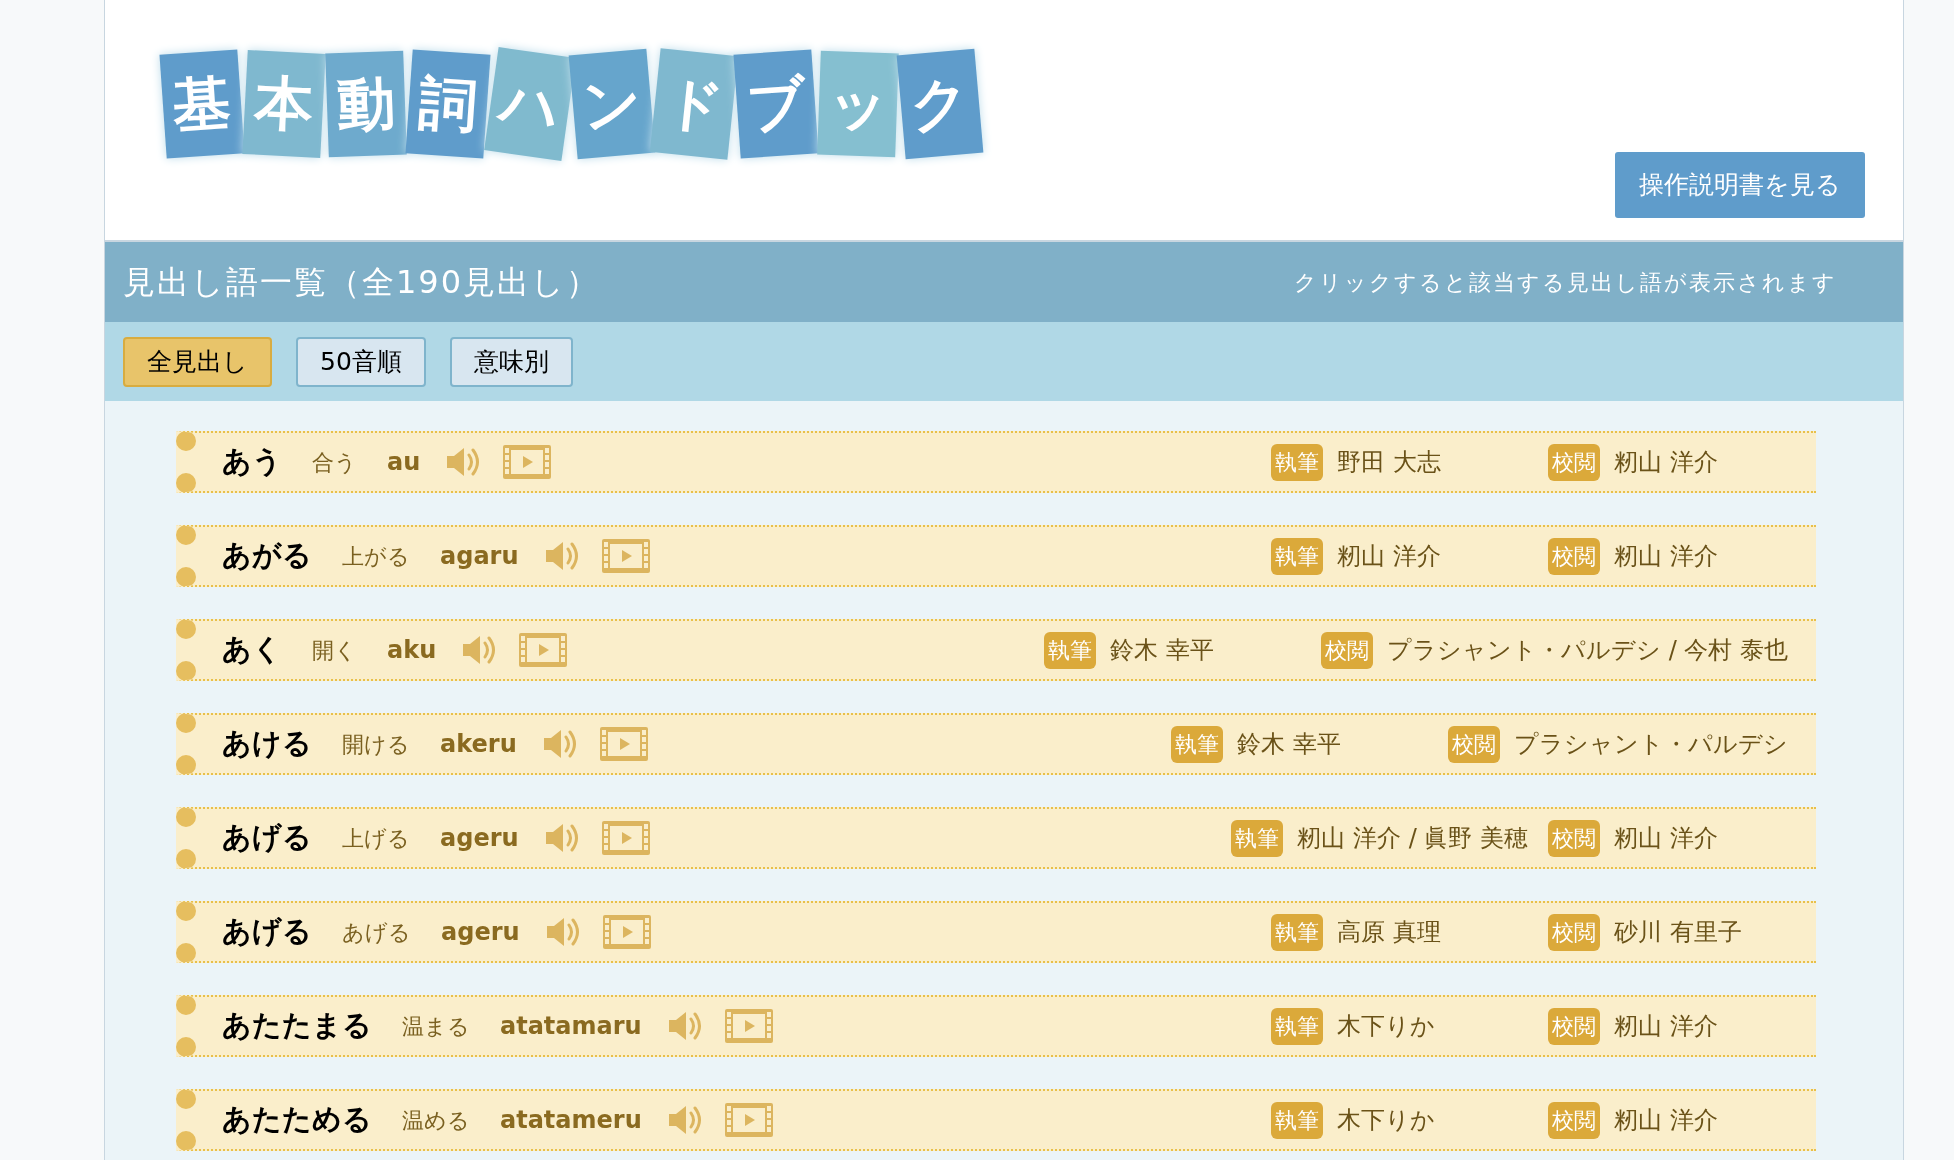 This screenshot has height=1160, width=1954. I want to click on filter-tab: 全見出し, so click(197, 361).